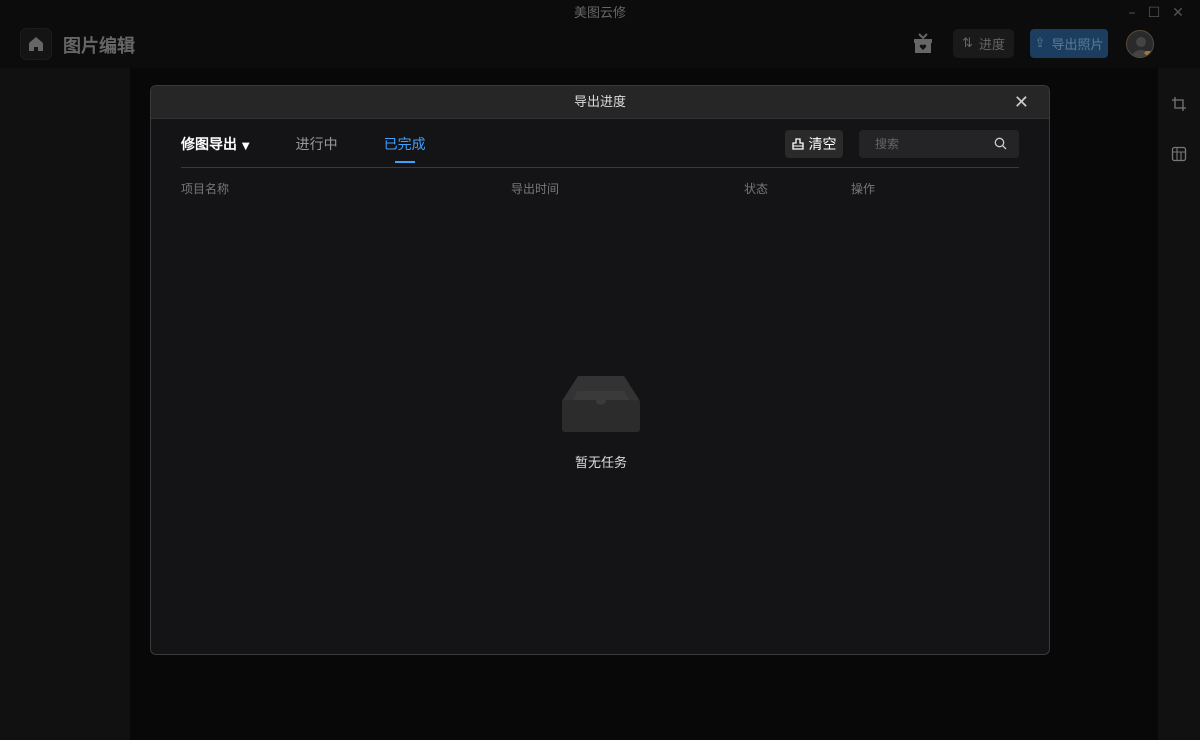  What do you see at coordinates (205, 189) in the screenshot?
I see `column-header-project-name: 项目名称` at bounding box center [205, 189].